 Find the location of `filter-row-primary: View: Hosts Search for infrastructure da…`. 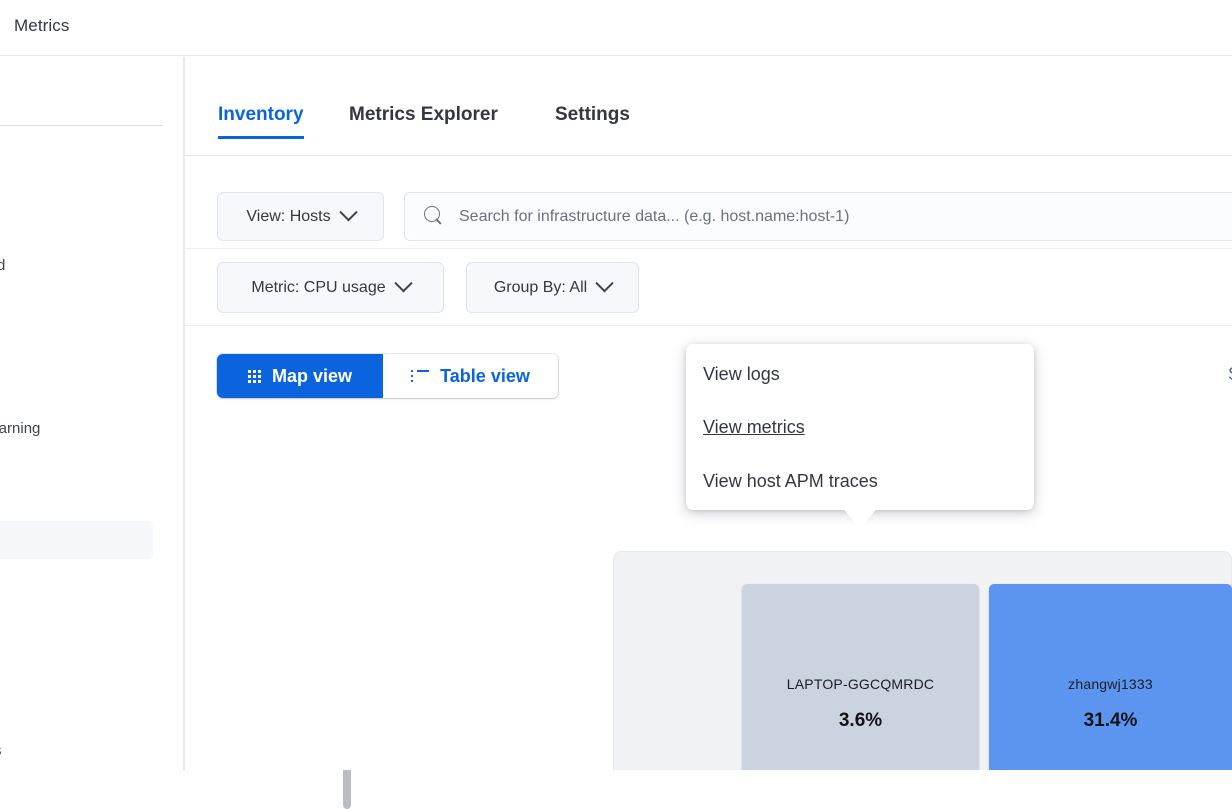

filter-row-primary: View: Hosts Search for infrastructure da… is located at coordinates (708, 202).